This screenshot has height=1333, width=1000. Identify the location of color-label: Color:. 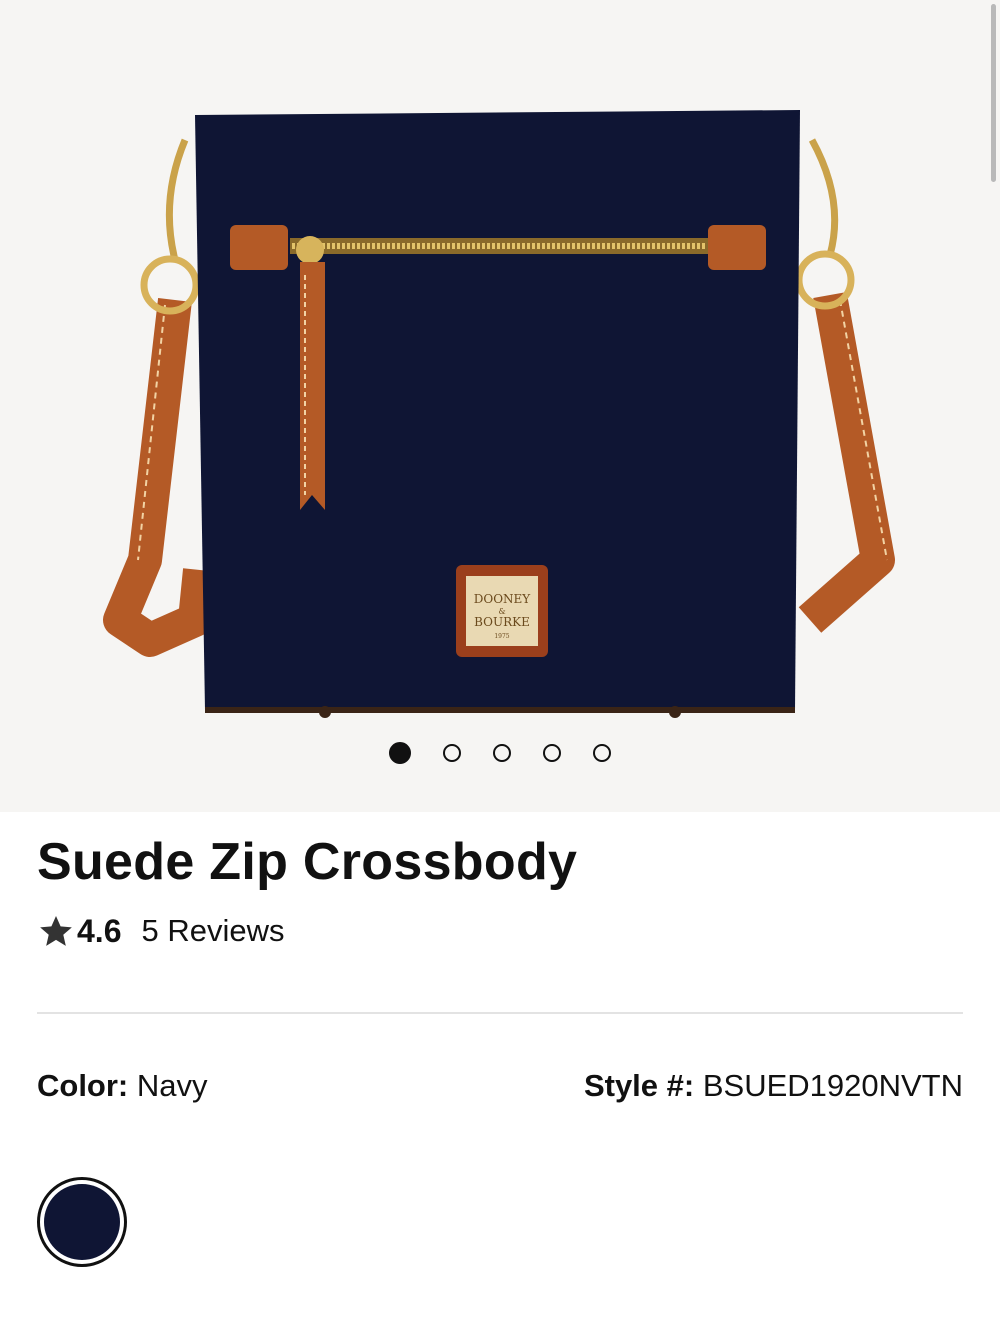
(83, 1085).